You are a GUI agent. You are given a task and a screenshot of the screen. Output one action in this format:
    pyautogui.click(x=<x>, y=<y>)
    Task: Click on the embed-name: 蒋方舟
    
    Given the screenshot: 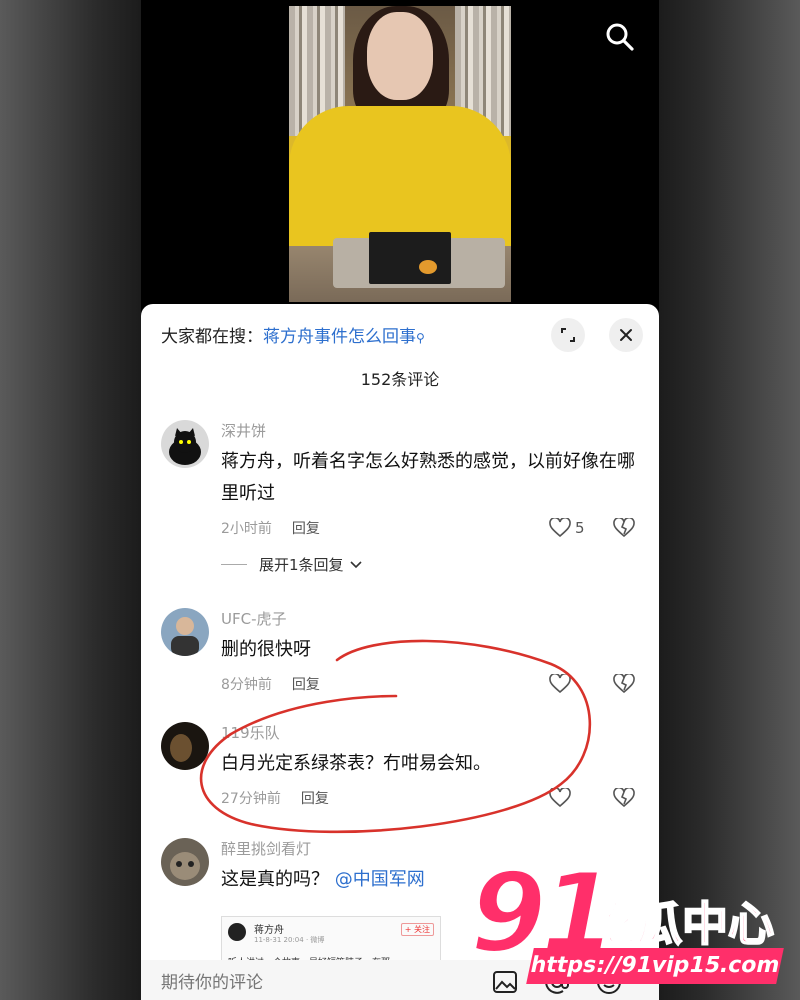 What is the action you would take?
    pyautogui.click(x=269, y=930)
    